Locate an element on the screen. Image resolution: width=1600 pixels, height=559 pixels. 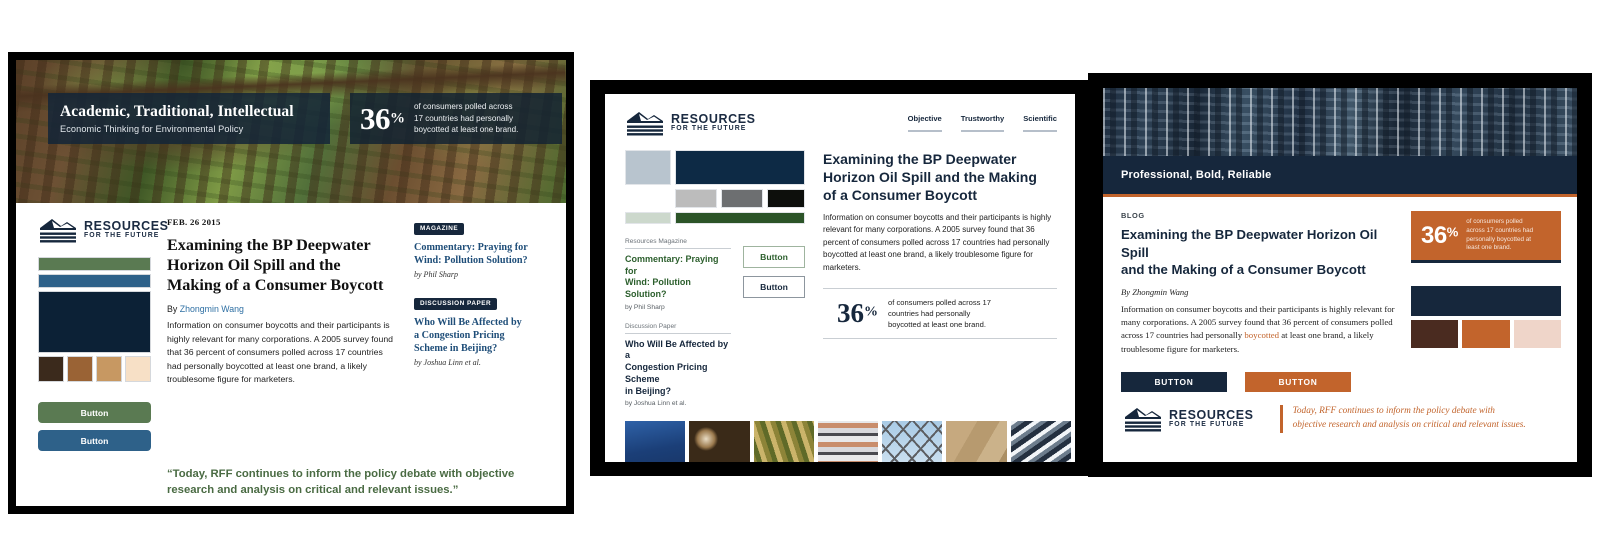
blue-button: Button is located at coordinates (94, 440).